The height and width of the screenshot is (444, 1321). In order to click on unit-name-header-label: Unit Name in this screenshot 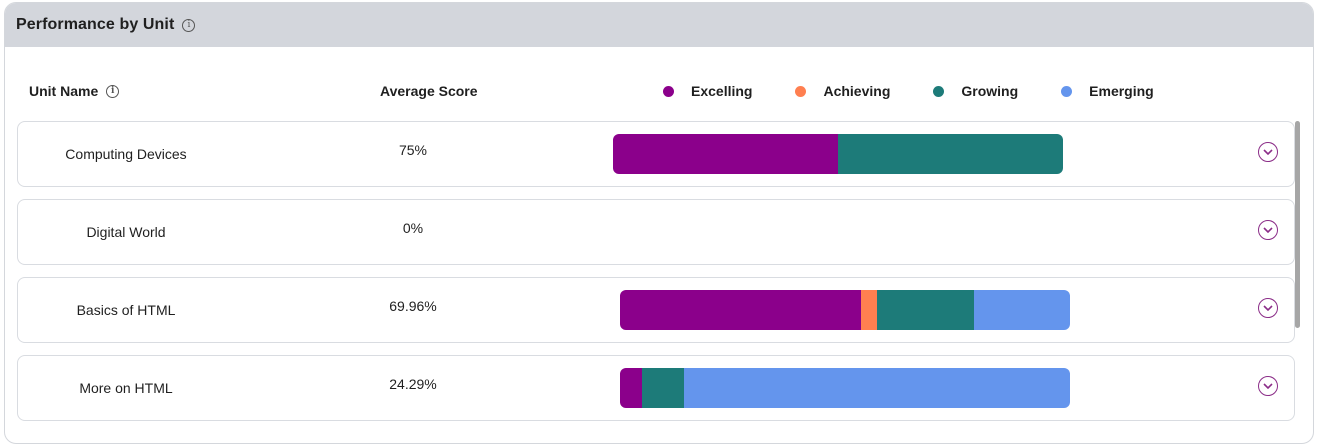, I will do `click(64, 91)`.